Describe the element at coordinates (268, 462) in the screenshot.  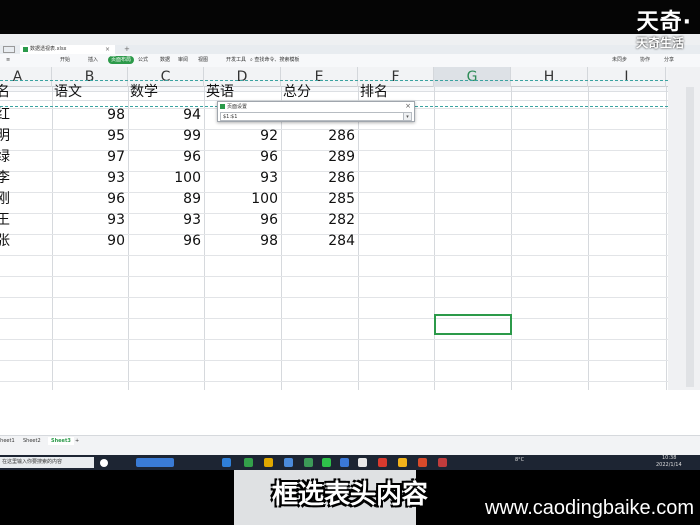
I see `folder-icon` at that location.